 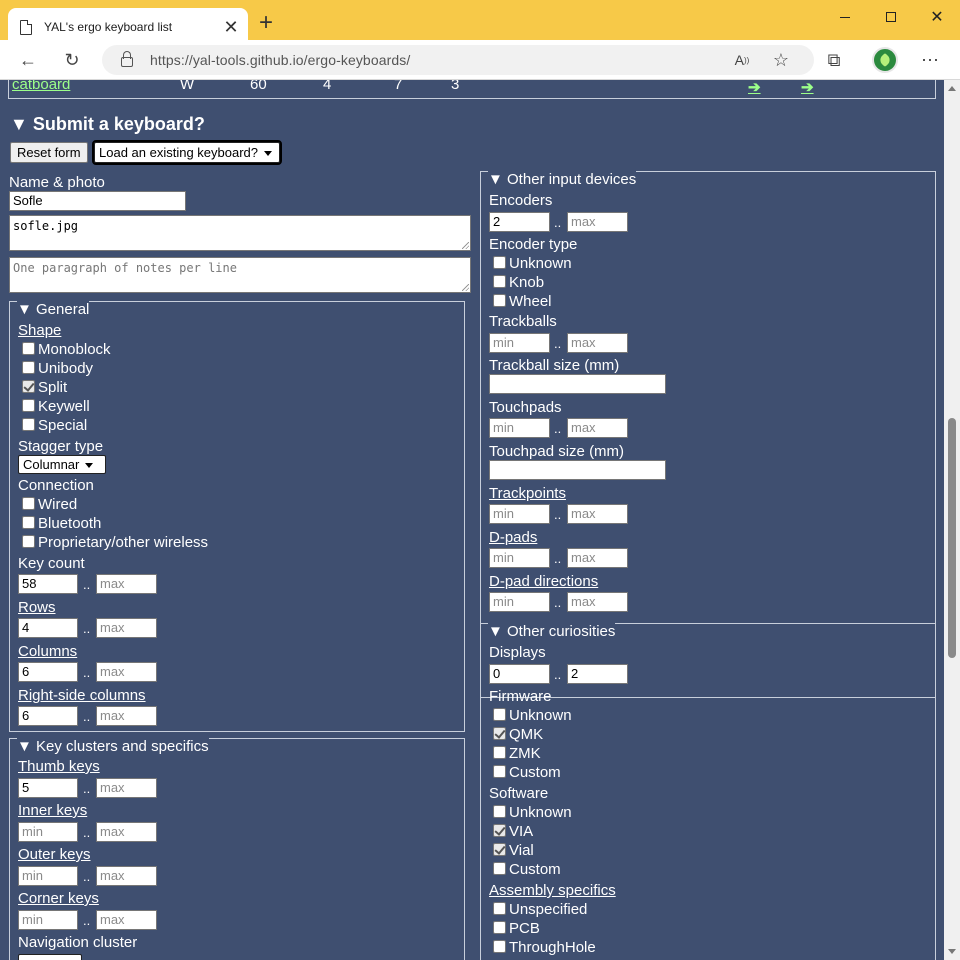 What do you see at coordinates (577, 384) in the screenshot?
I see `trackball-size-input` at bounding box center [577, 384].